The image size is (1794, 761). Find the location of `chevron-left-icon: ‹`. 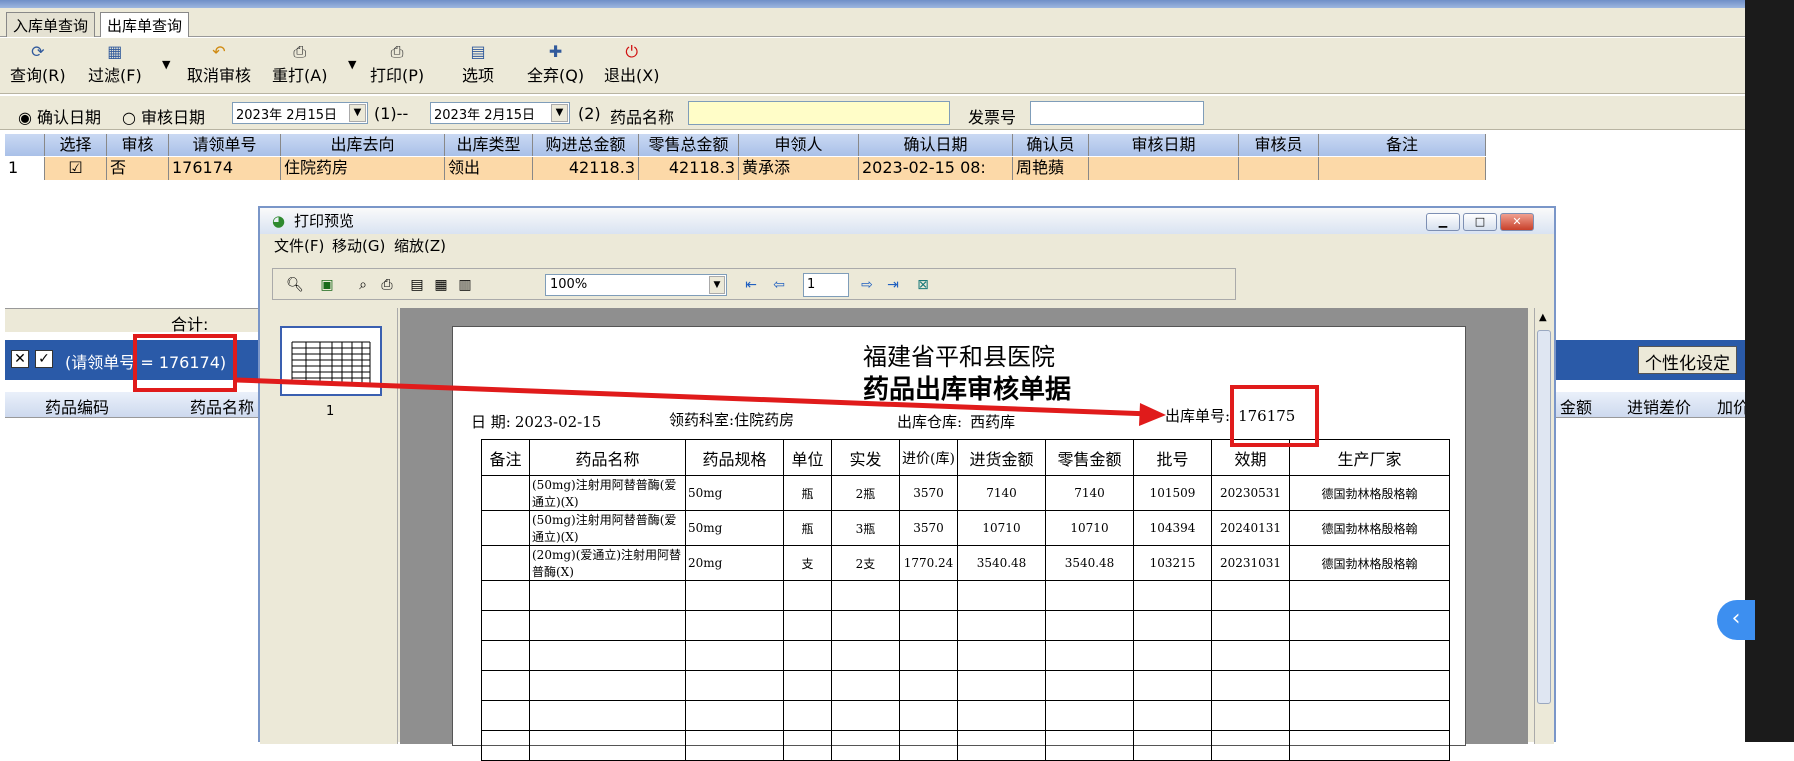

chevron-left-icon: ‹ is located at coordinates (1736, 618).